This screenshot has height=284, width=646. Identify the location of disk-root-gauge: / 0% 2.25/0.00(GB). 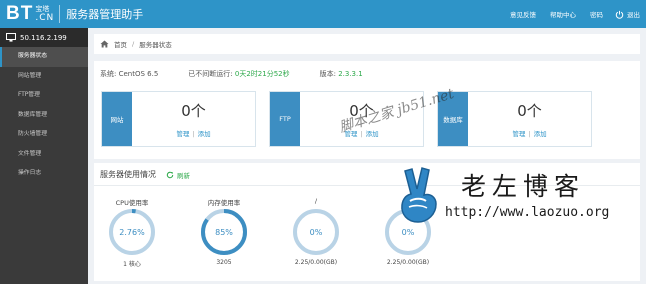
(316, 231).